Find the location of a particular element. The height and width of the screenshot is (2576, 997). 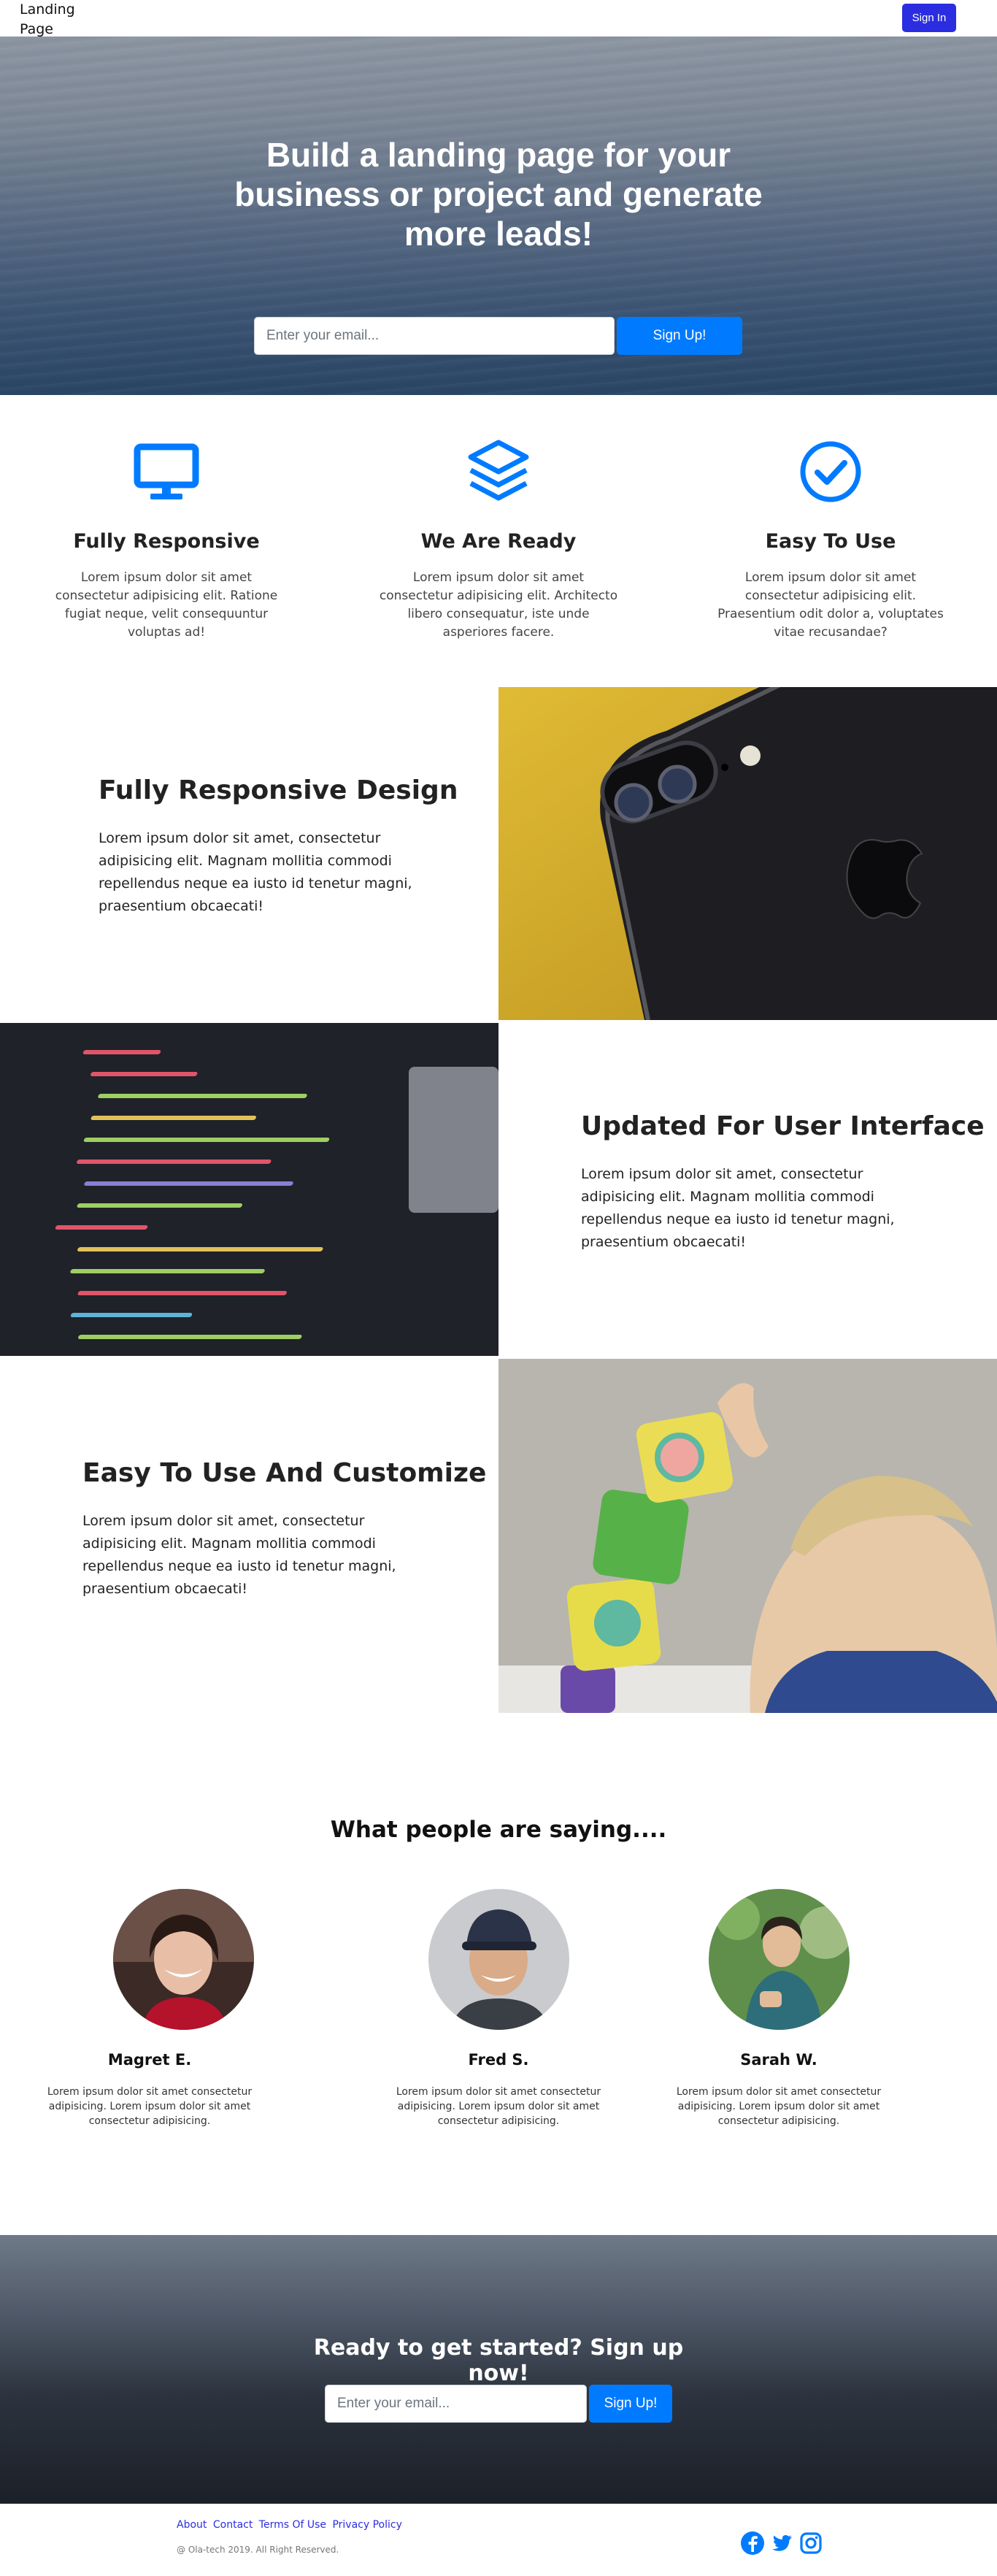

footer-link-privacy: Privacy Policy is located at coordinates (366, 2525).